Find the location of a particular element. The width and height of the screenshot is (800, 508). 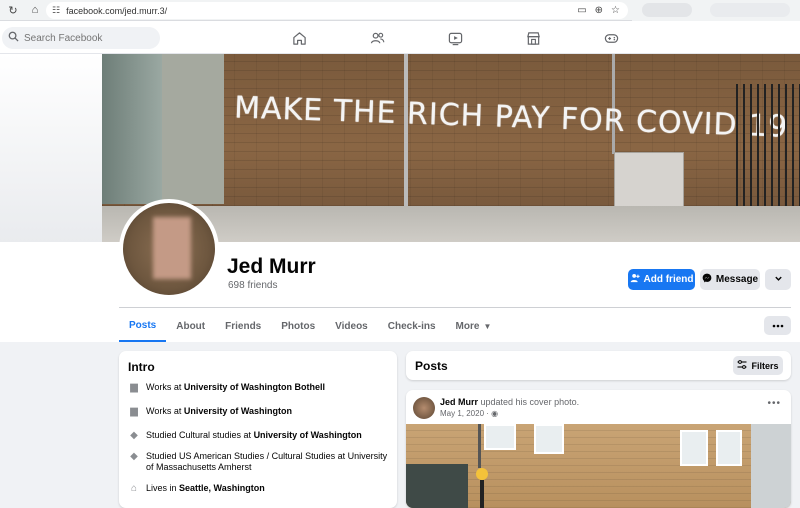

filters-button: Filters is located at coordinates (758, 365).